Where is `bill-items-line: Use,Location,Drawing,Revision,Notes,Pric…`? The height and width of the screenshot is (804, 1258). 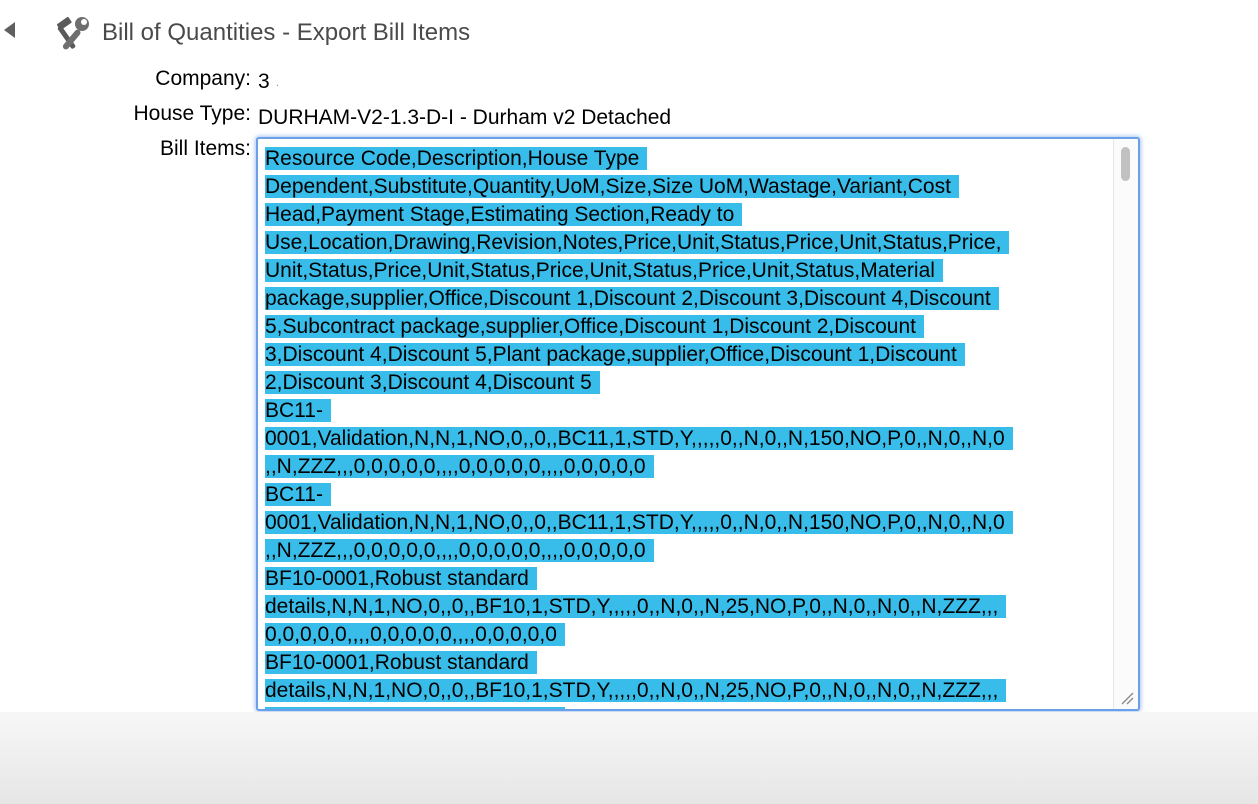
bill-items-line: Use,Location,Drawing,Revision,Notes,Pric… is located at coordinates (690, 243).